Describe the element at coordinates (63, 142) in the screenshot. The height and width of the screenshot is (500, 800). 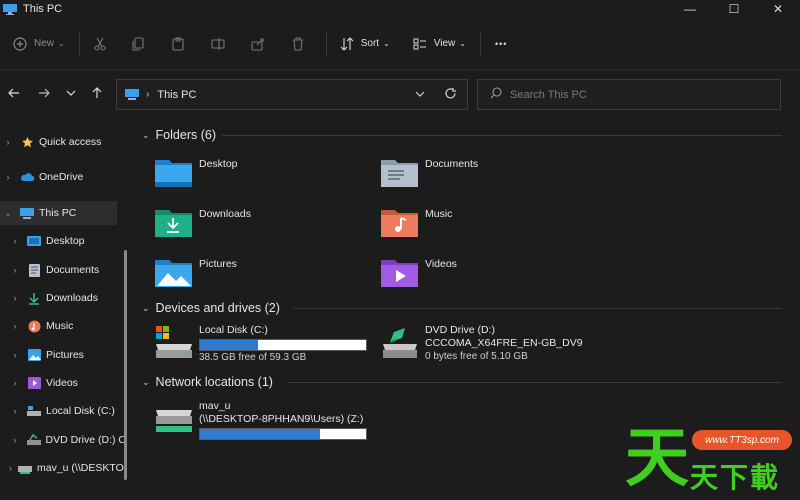
I see `sidebar-item-quick-access: › Quick access` at that location.